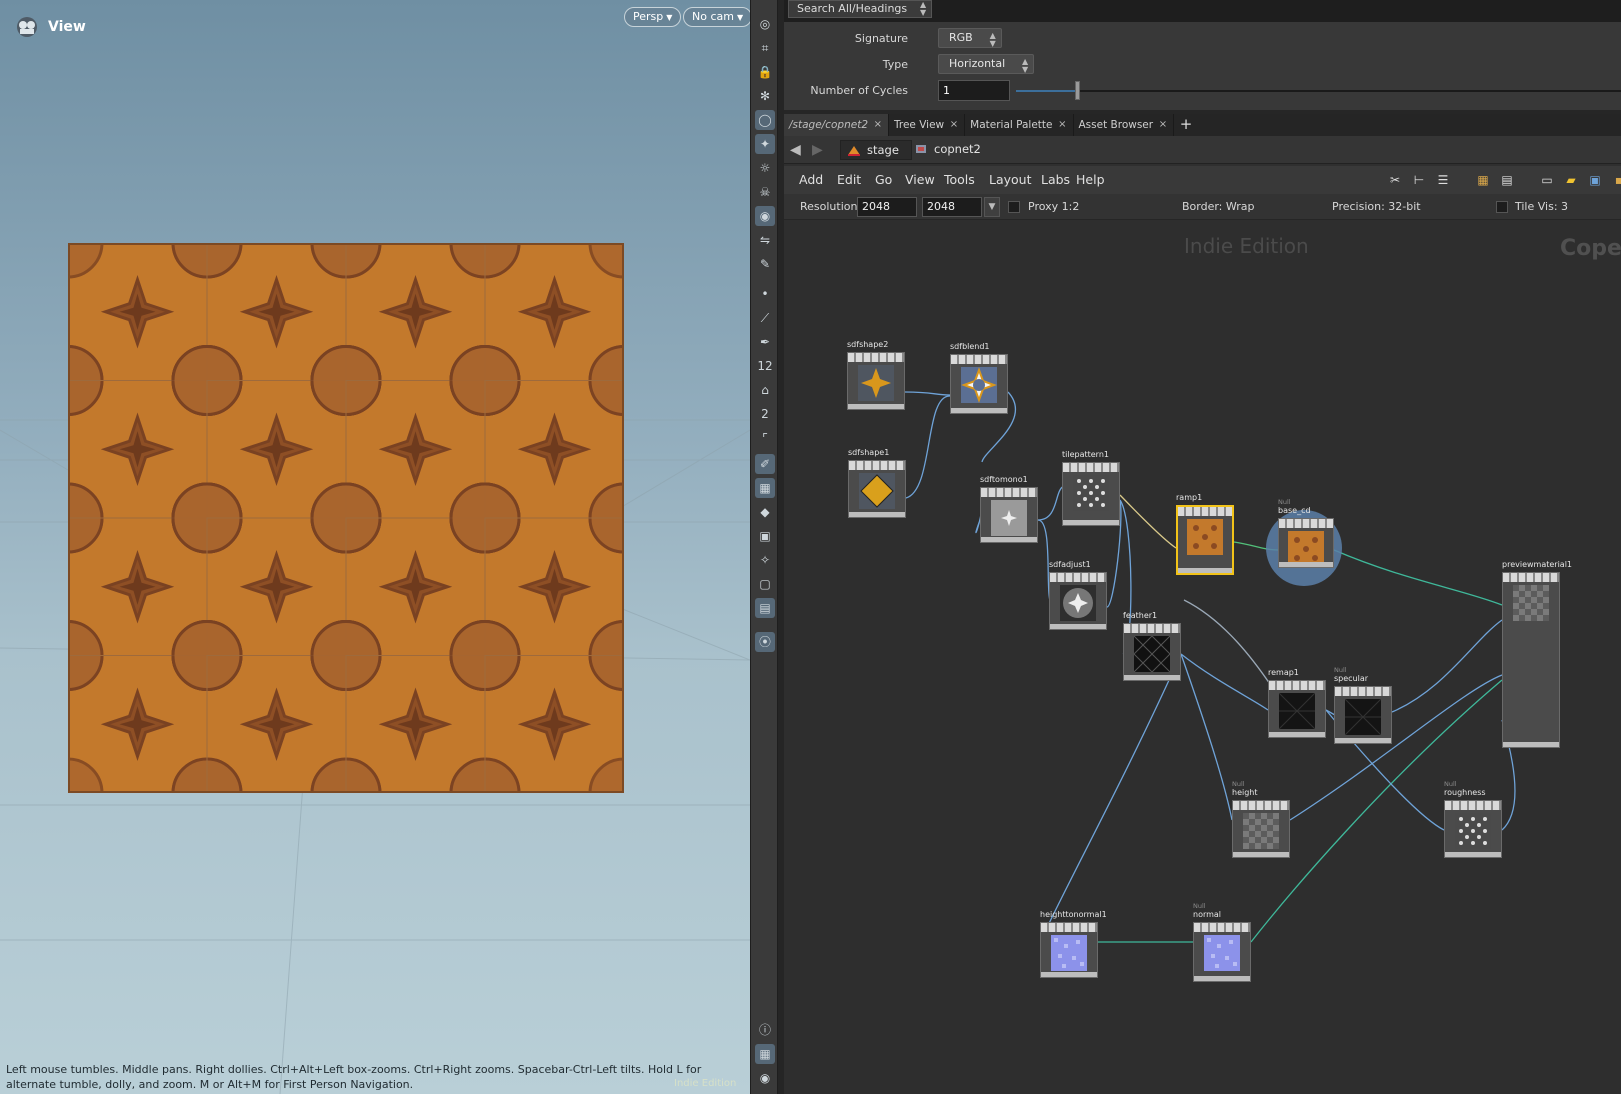 Image resolution: width=1621 pixels, height=1094 pixels. Describe the element at coordinates (1571, 180) in the screenshot. I see `sticky-note-icon: ▰` at that location.